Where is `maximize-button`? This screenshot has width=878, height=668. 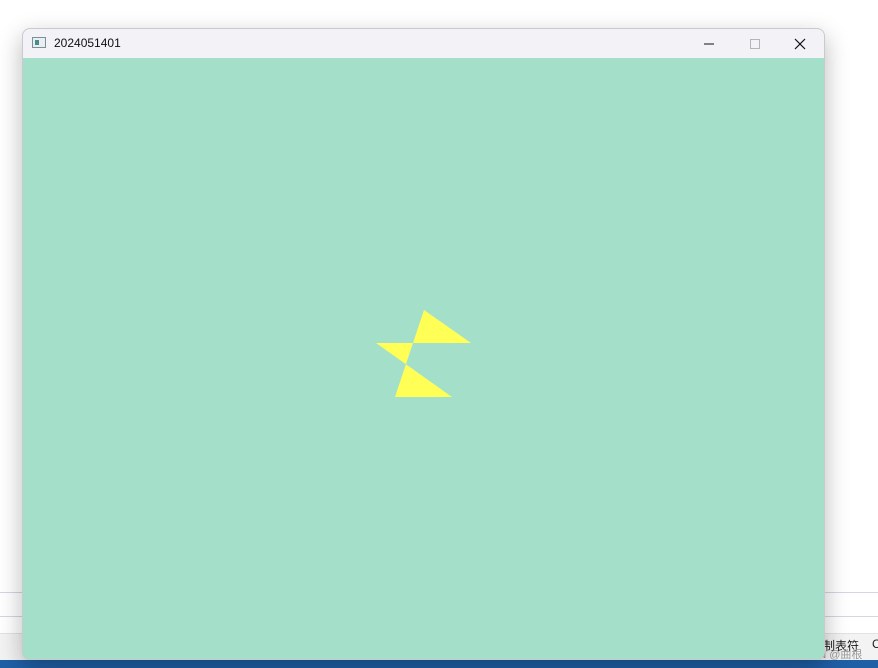 maximize-button is located at coordinates (755, 43).